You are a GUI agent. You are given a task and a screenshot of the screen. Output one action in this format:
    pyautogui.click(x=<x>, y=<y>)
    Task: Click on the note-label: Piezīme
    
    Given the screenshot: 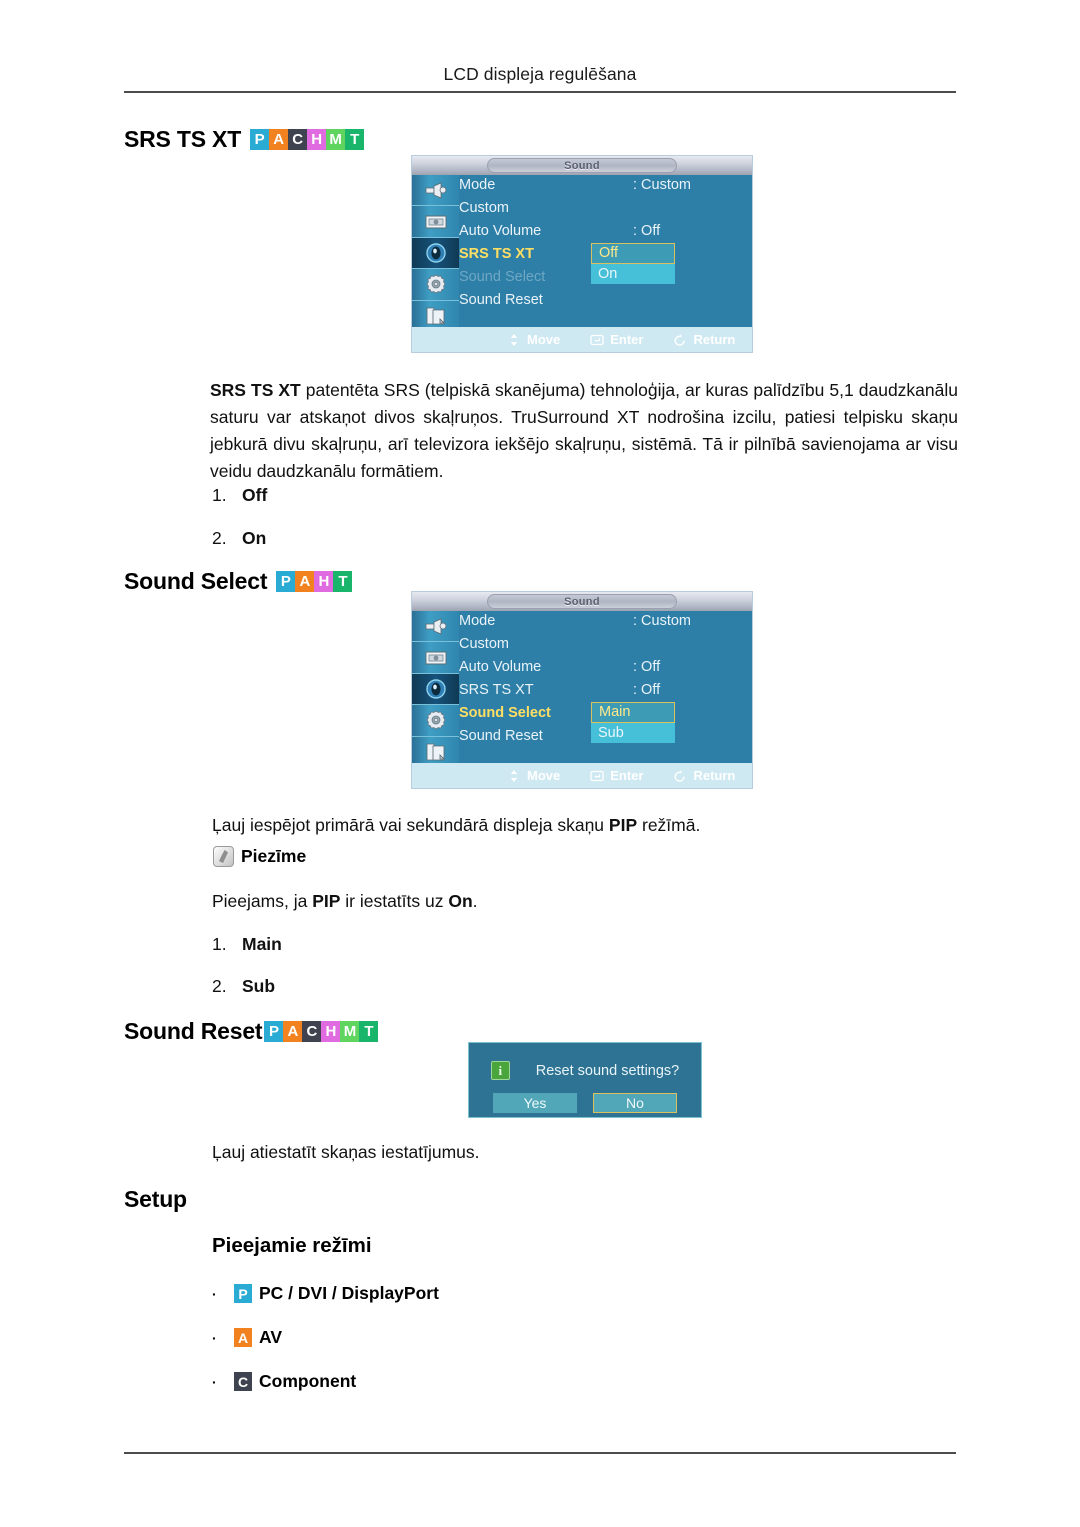 What is the action you would take?
    pyautogui.click(x=274, y=856)
    